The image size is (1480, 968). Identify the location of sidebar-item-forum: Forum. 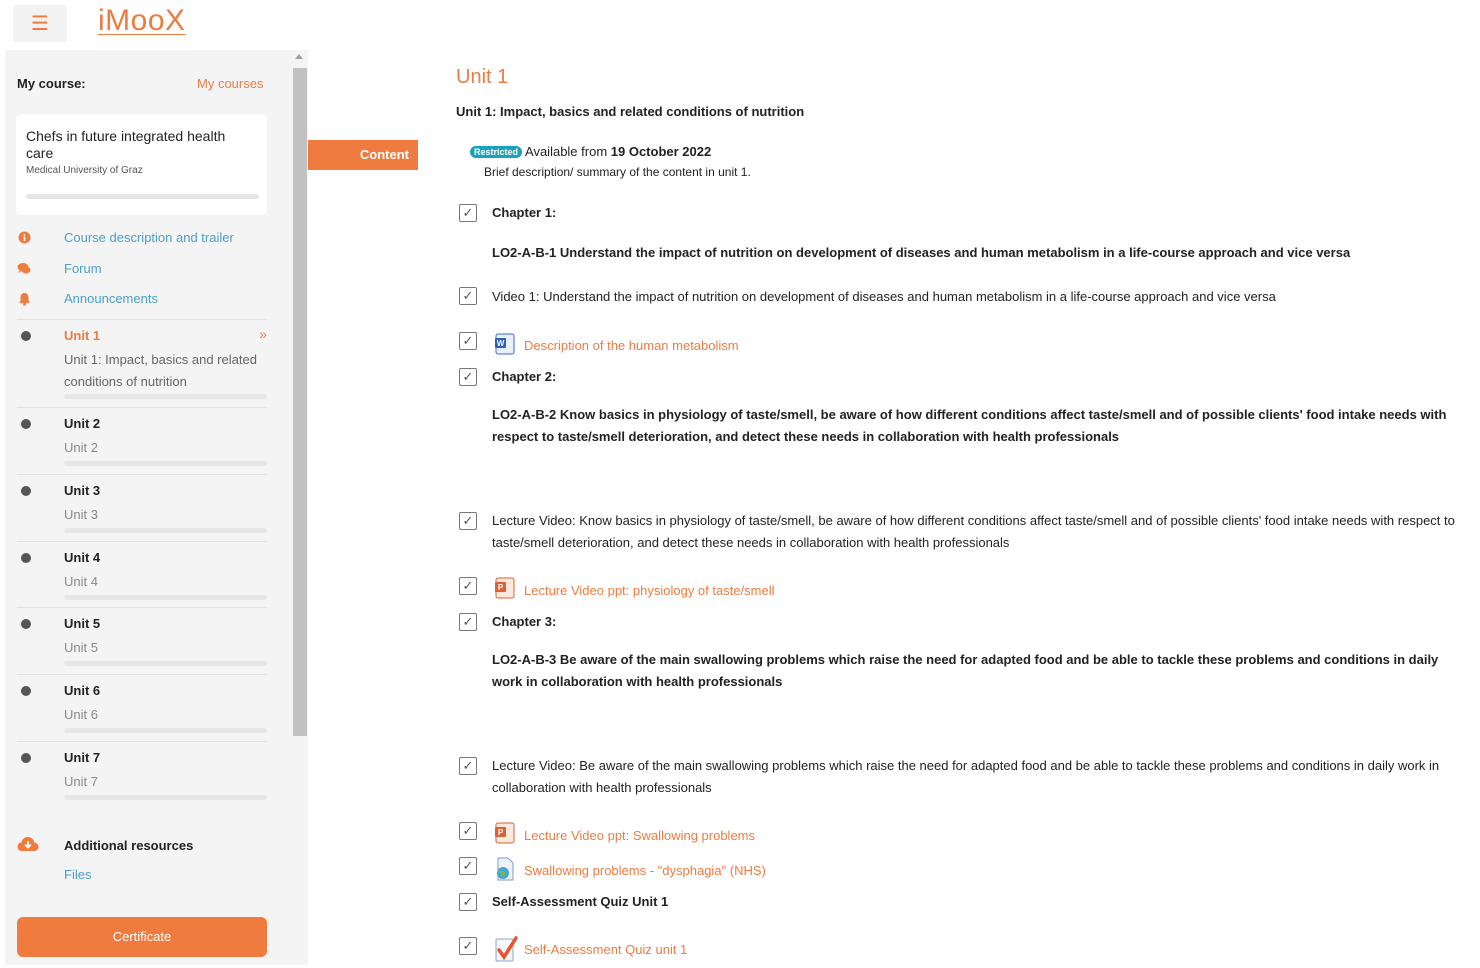
(145, 273).